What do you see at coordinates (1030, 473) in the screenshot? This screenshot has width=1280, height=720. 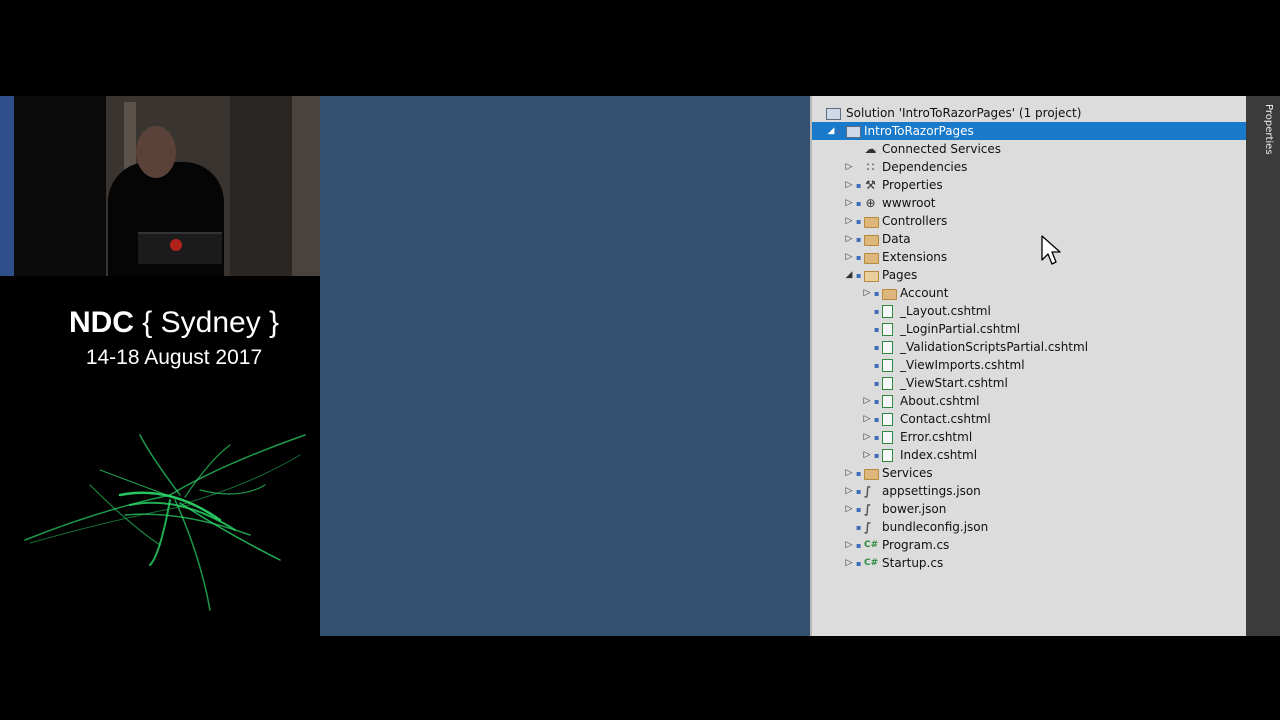 I see `tree-item: ▷ ▪ Services` at bounding box center [1030, 473].